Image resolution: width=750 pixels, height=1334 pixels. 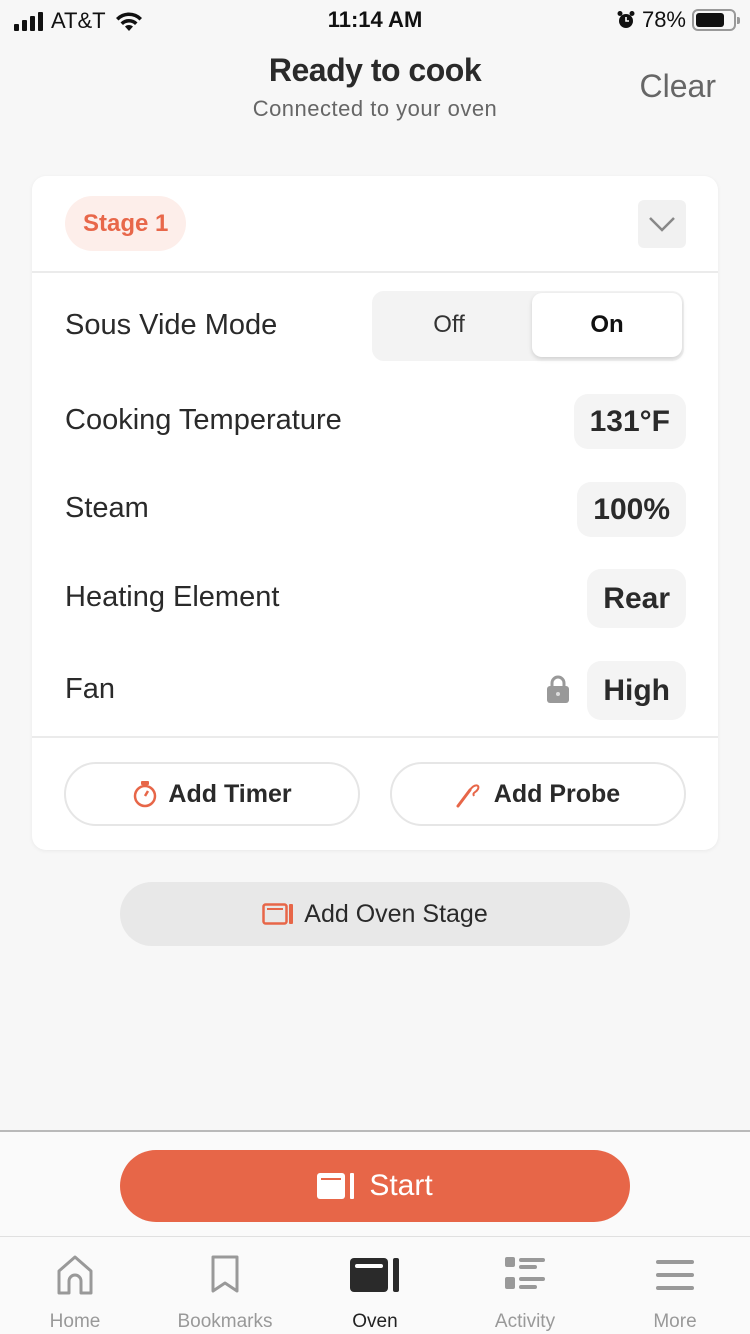 What do you see at coordinates (558, 689) in the screenshot?
I see `lock-icon` at bounding box center [558, 689].